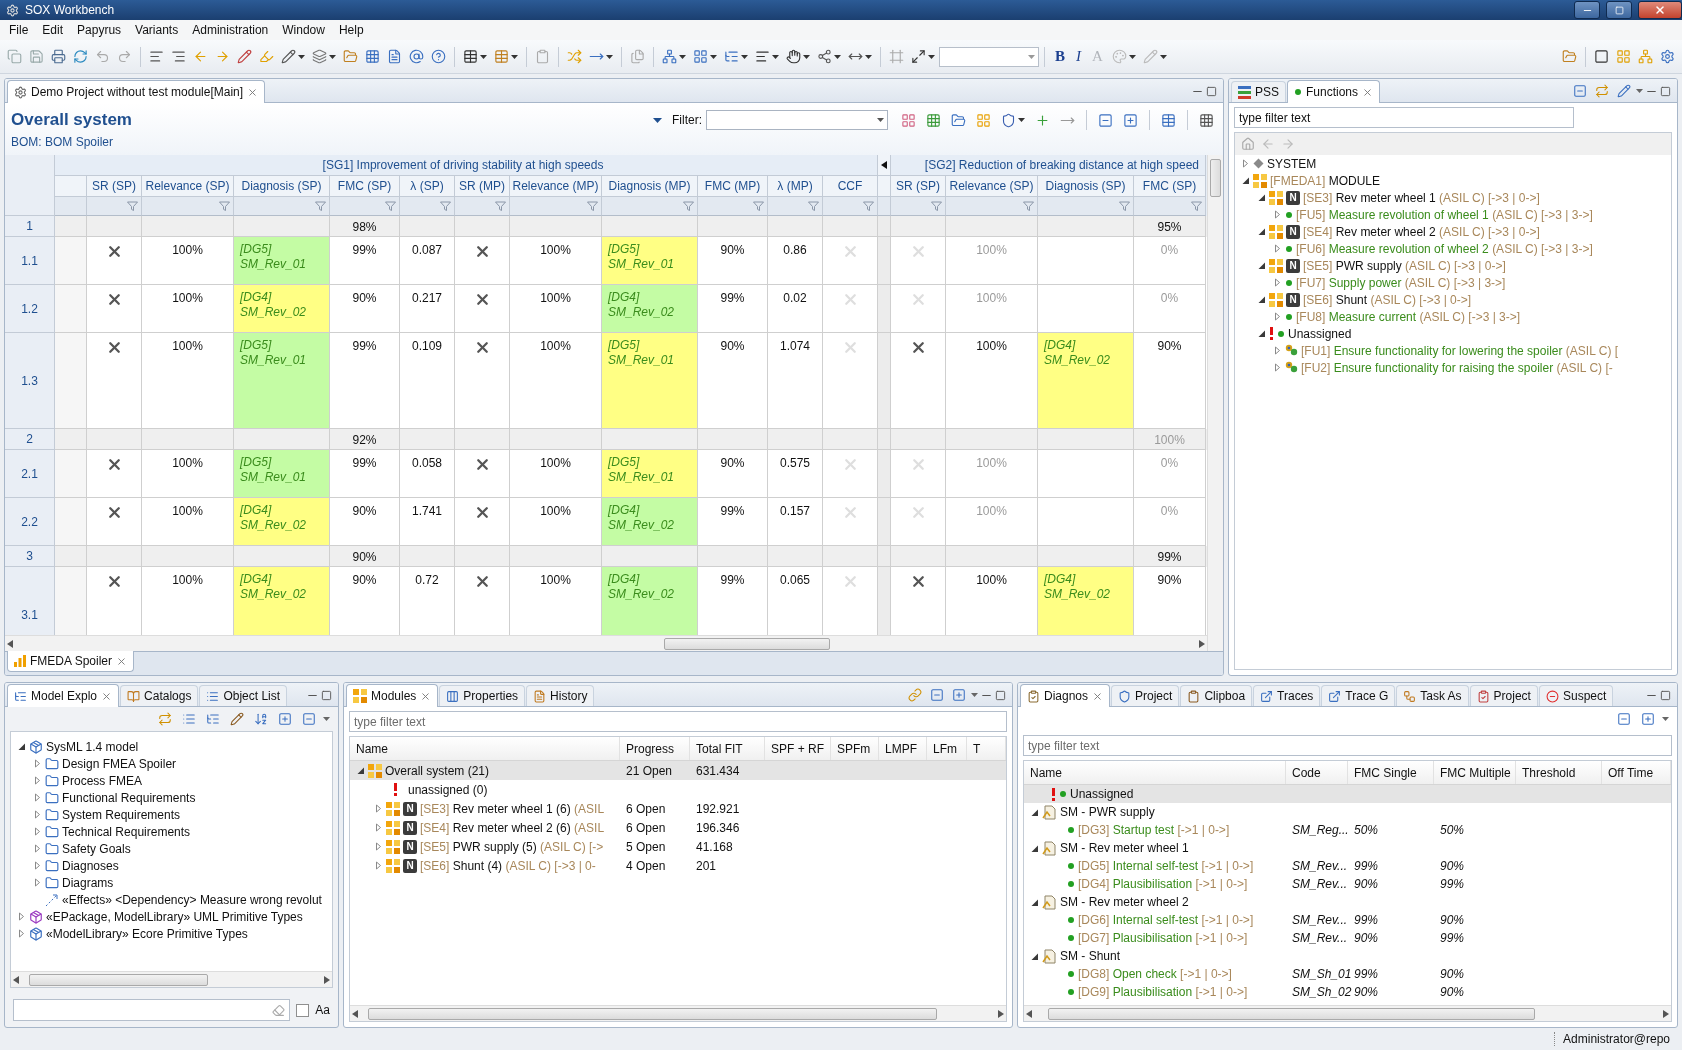 This screenshot has height=1050, width=1682. Describe the element at coordinates (1347, 992) in the screenshot. I see `table-row: [DG9] Plausibilisation [->1 | 0->] SM_Sh_02 90% 90%` at that location.